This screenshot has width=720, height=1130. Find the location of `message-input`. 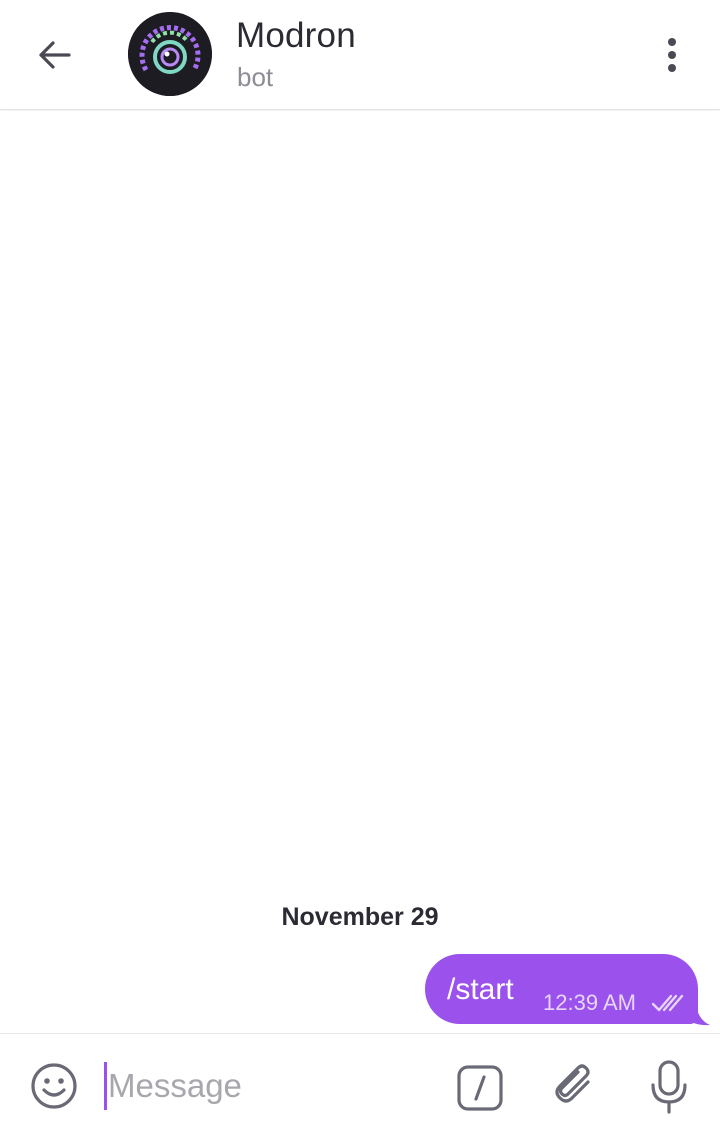

message-input is located at coordinates (268, 1086).